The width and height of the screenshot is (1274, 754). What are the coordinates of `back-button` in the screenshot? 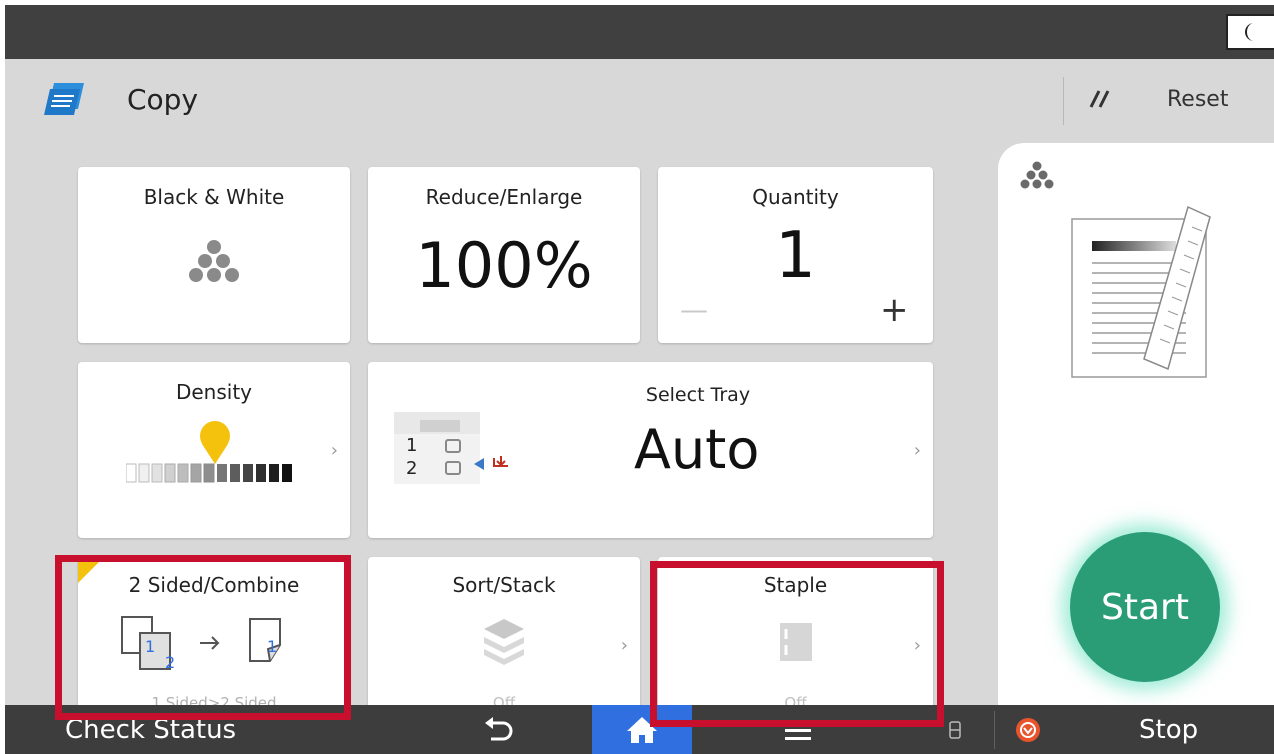 It's located at (498, 729).